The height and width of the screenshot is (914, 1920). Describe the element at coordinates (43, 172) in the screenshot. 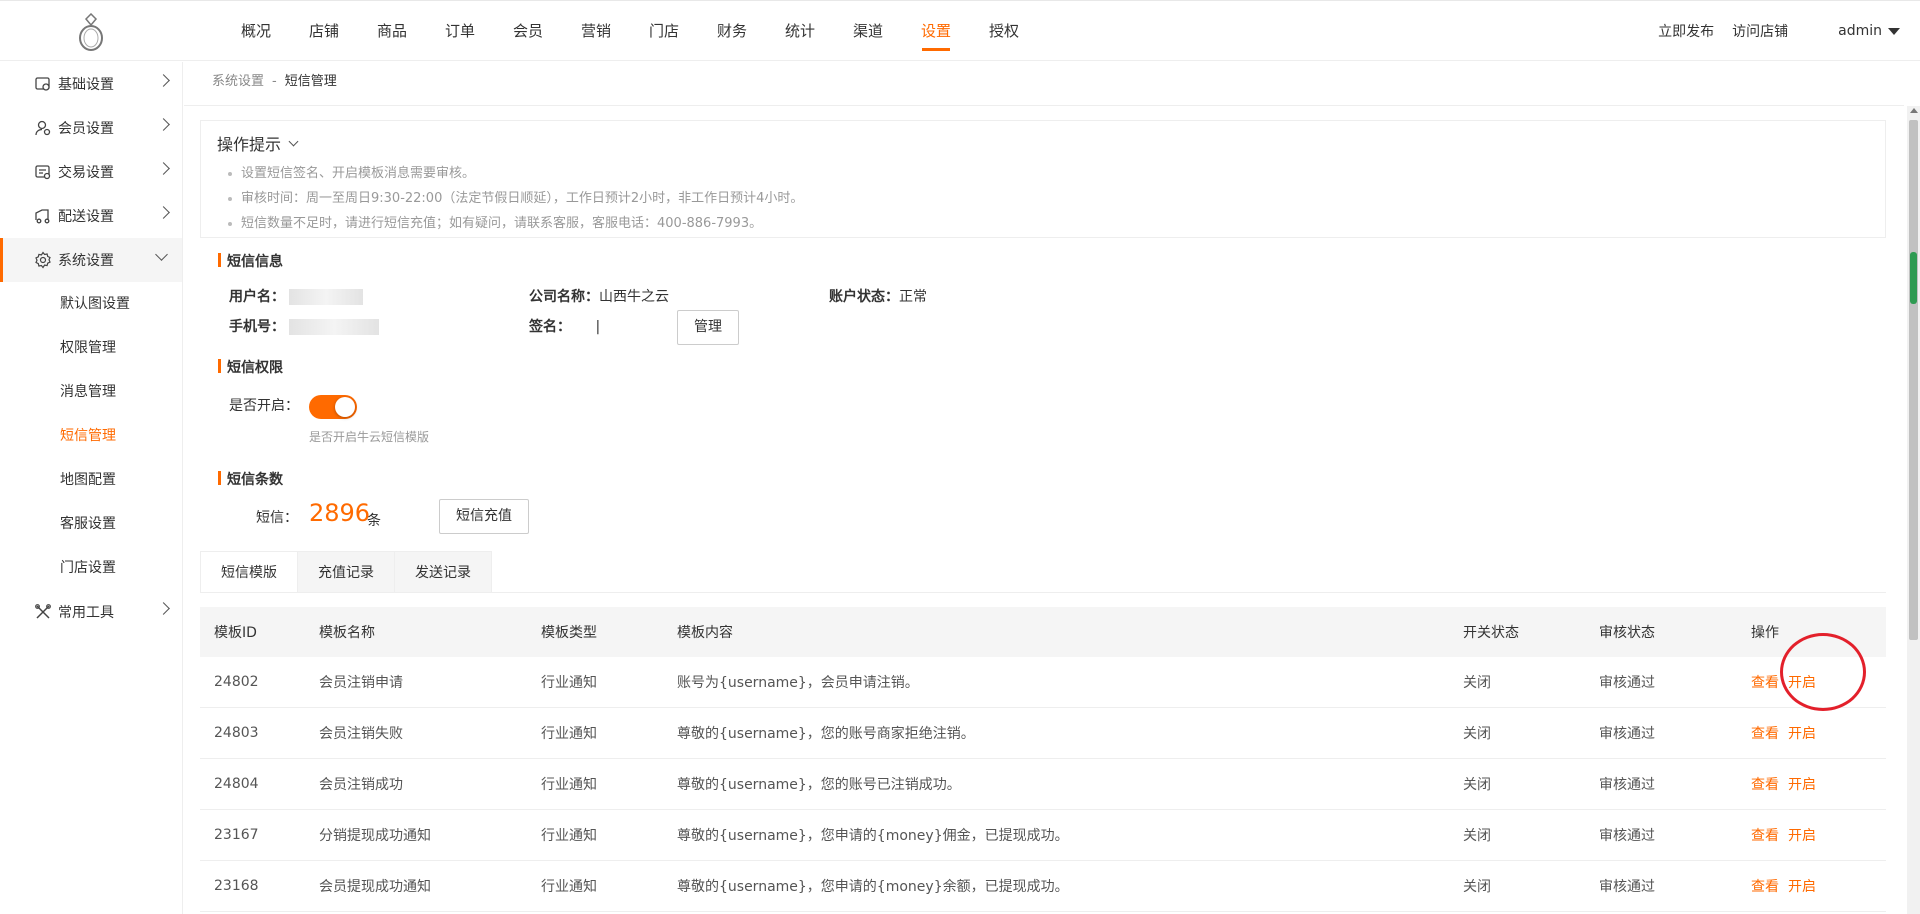

I see `trade-icon` at that location.